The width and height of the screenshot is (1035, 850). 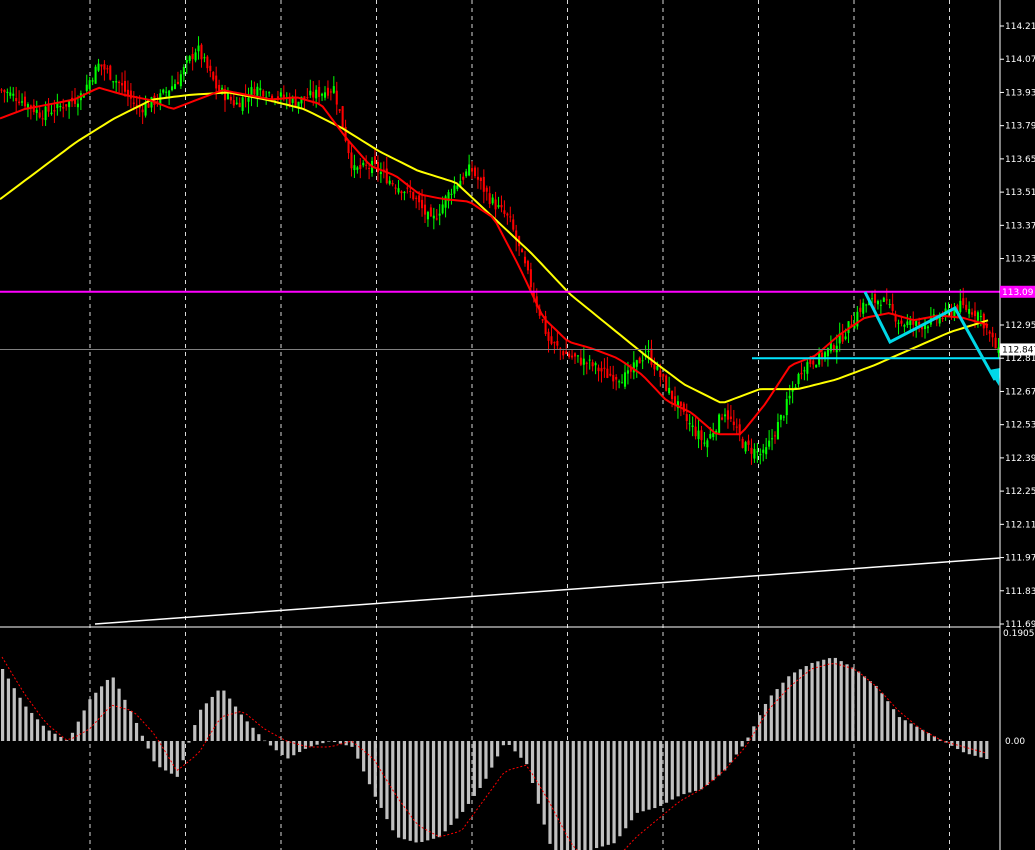 What do you see at coordinates (1020, 426) in the screenshot?
I see `price-tick-label: 112.530` at bounding box center [1020, 426].